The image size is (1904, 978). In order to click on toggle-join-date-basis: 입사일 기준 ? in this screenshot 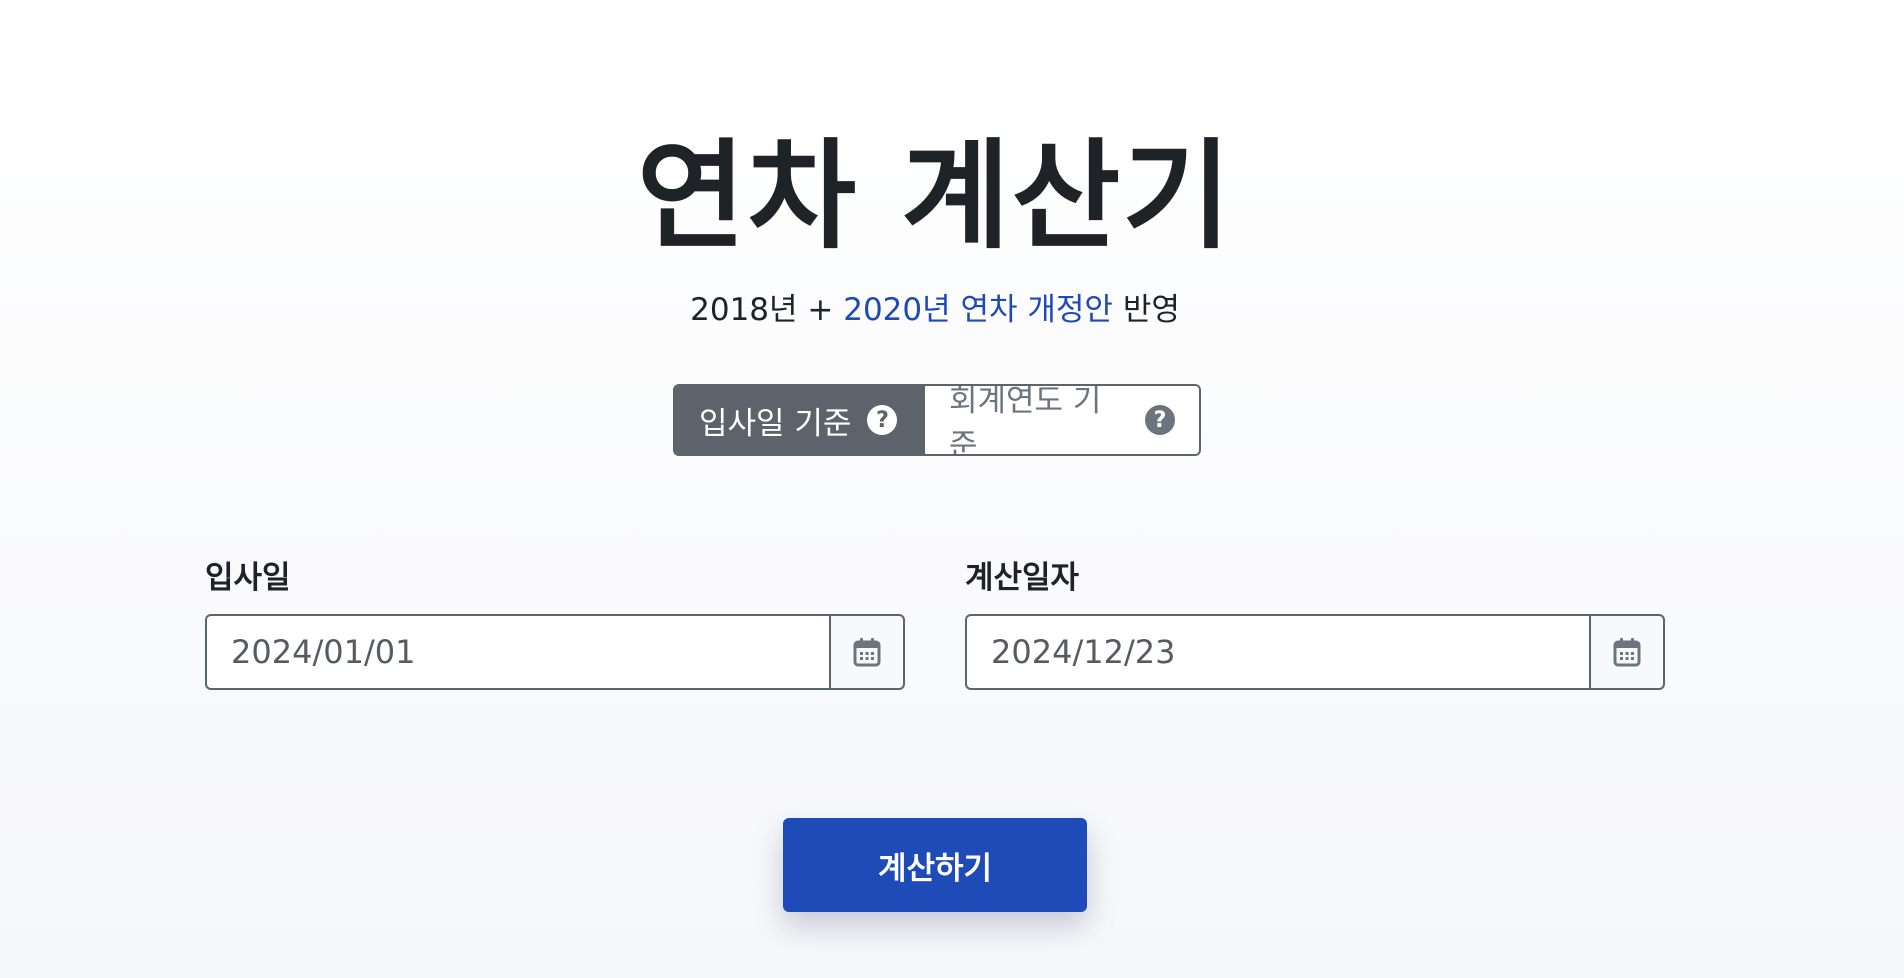, I will do `click(799, 420)`.